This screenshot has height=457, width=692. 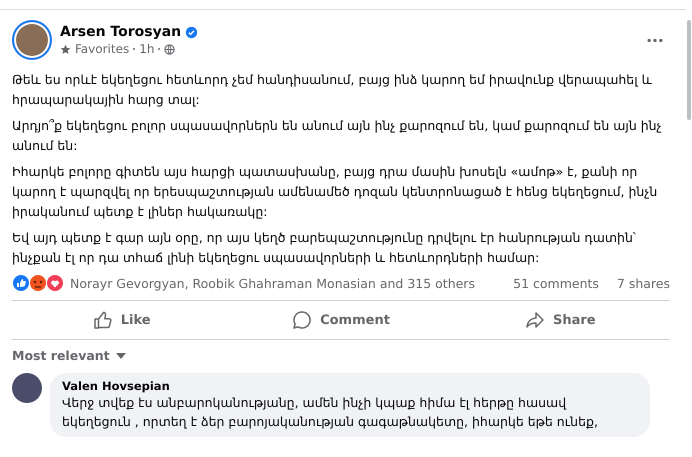 What do you see at coordinates (121, 355) in the screenshot?
I see `caret-icon` at bounding box center [121, 355].